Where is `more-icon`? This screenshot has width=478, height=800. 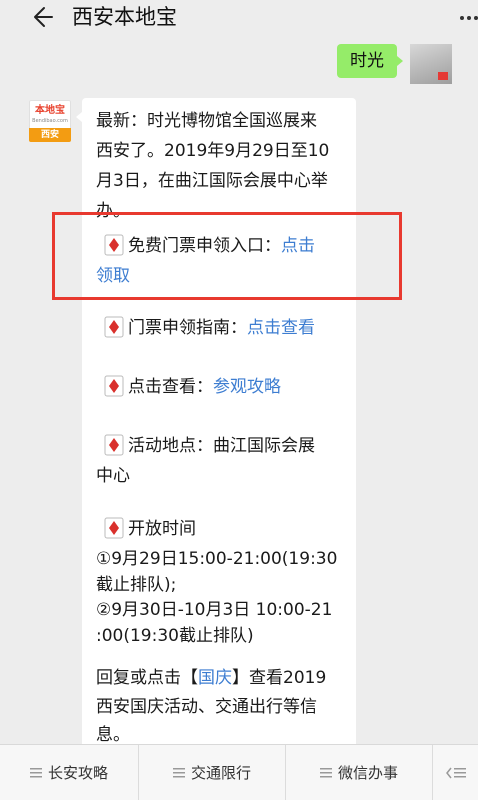 more-icon is located at coordinates (468, 18).